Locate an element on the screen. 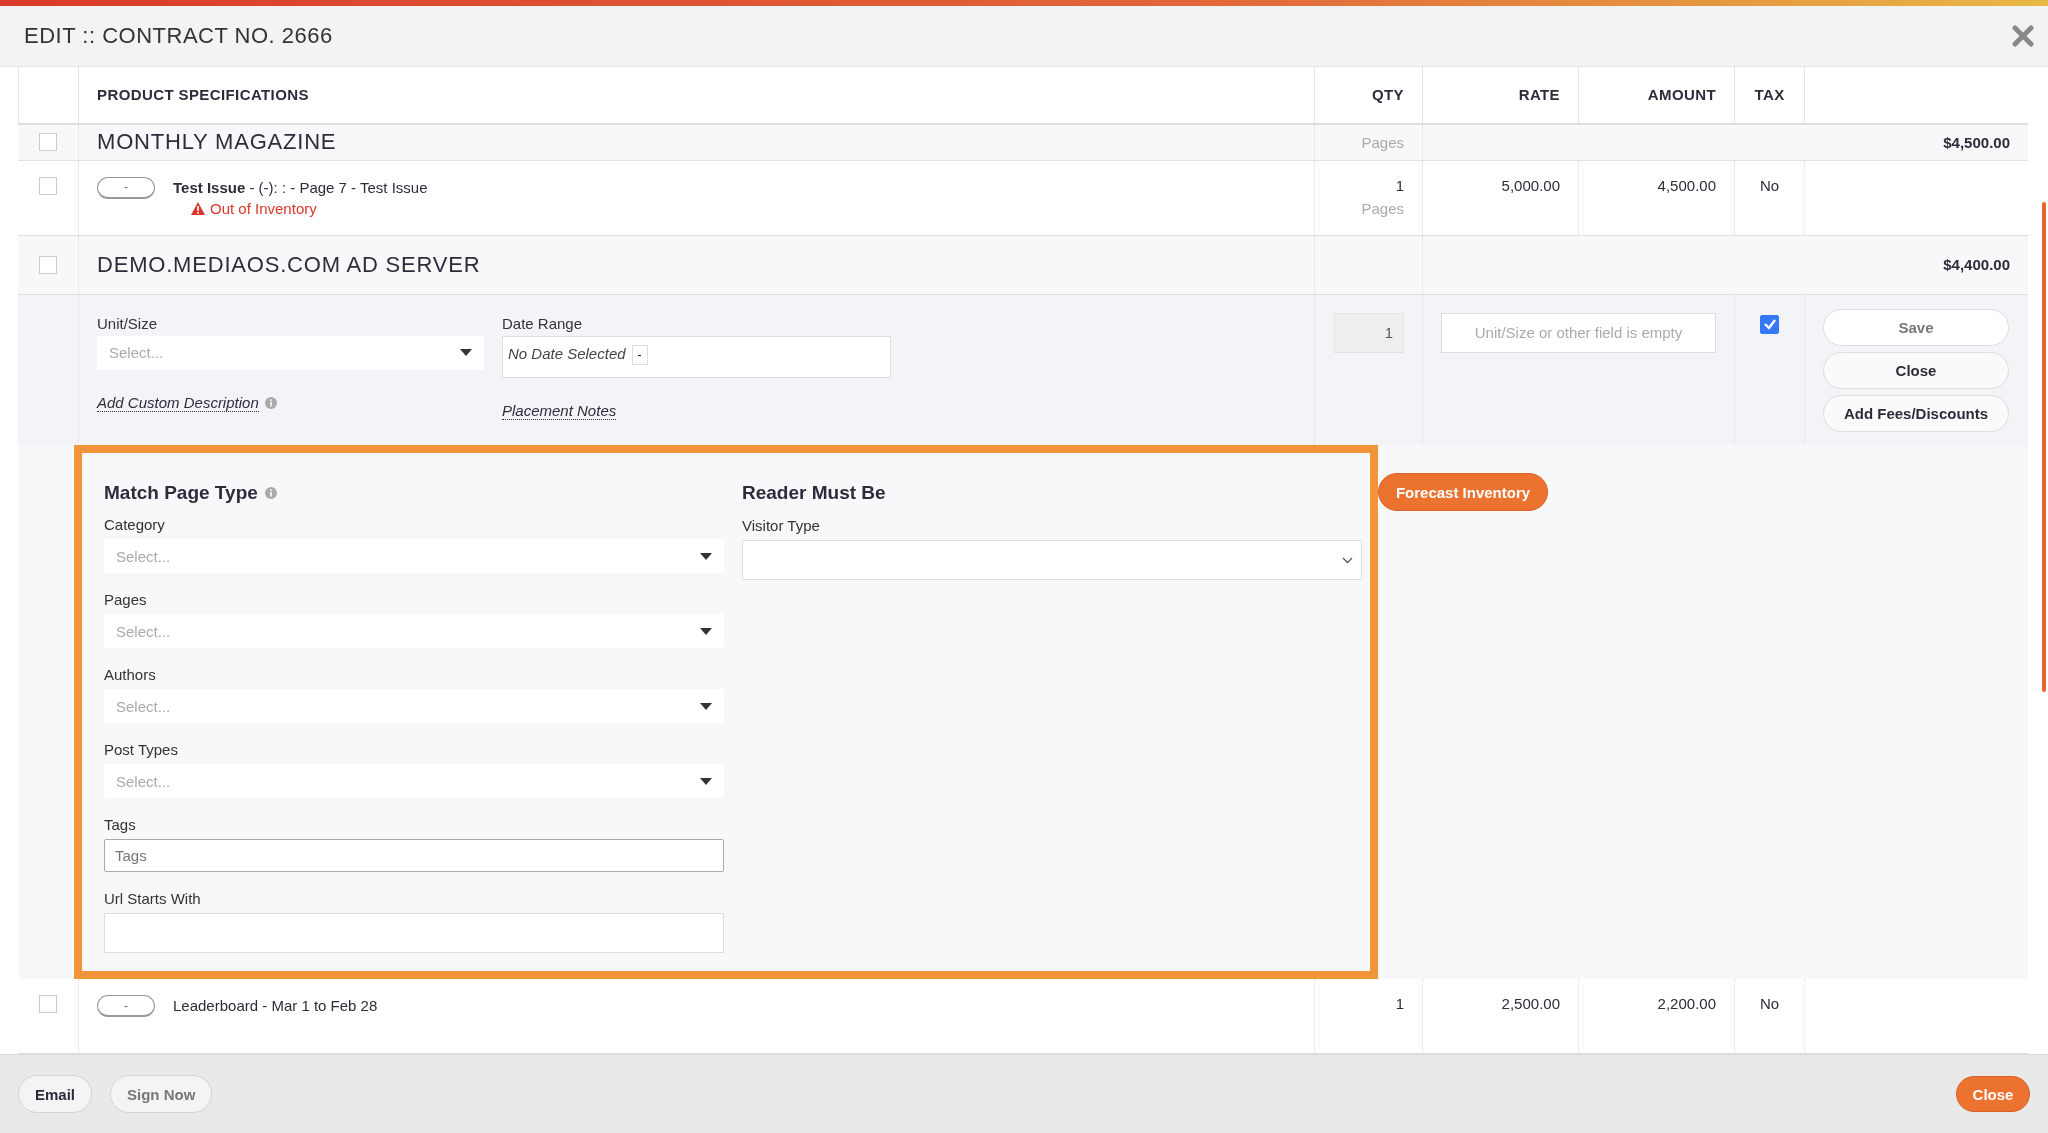  field-label: Pages is located at coordinates (126, 599).